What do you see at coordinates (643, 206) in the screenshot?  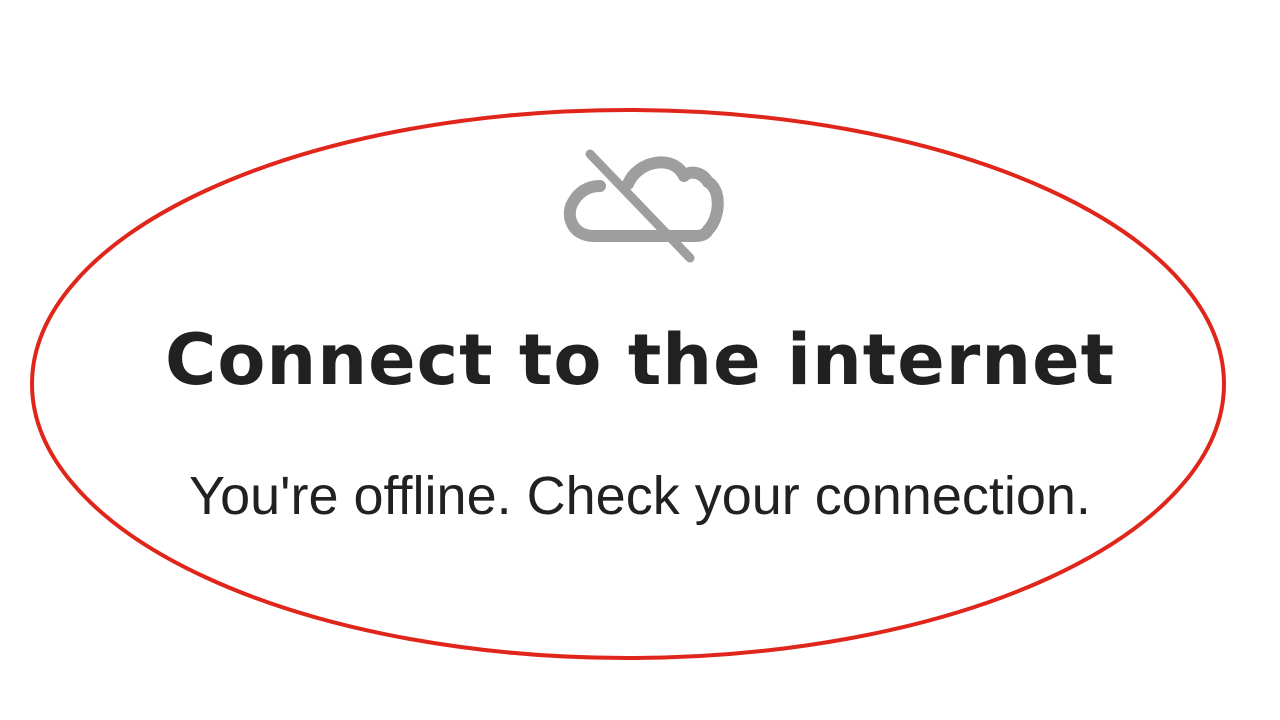 I see `cloud-off-icon` at bounding box center [643, 206].